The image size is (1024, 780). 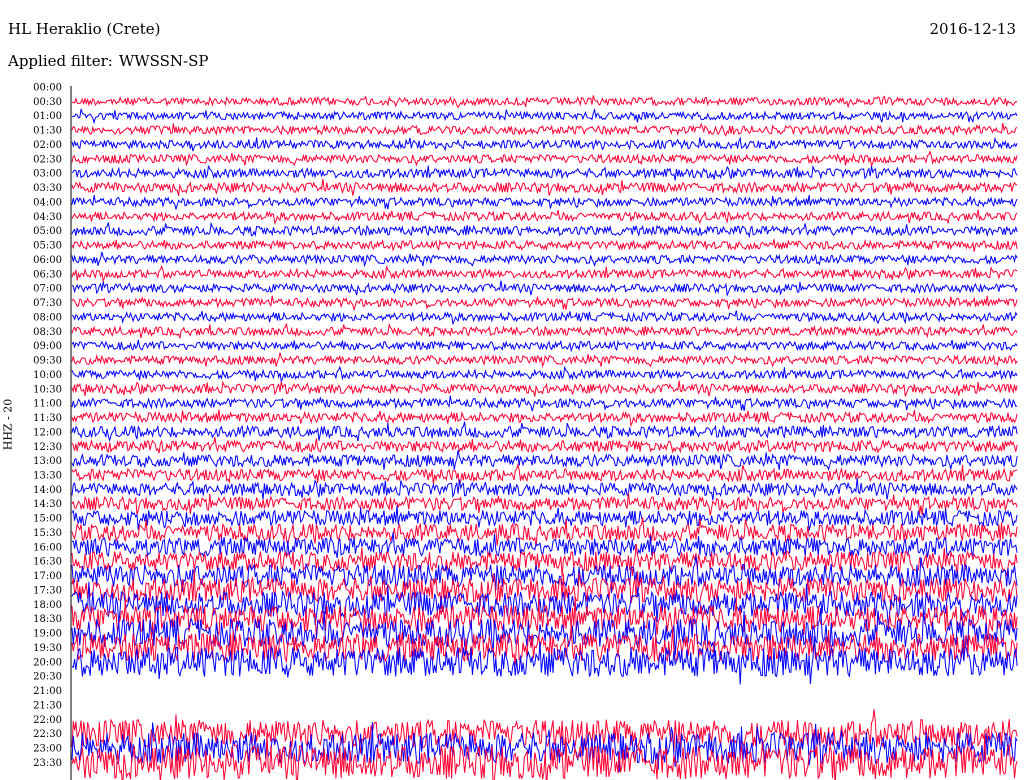 I want to click on row-label: 03:30, so click(x=47, y=188).